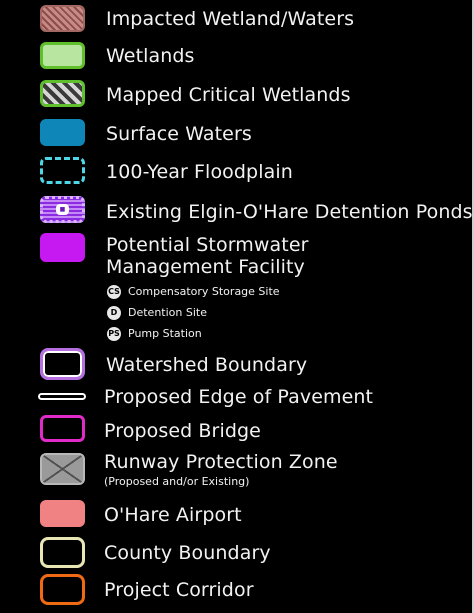 This screenshot has height=613, width=474. Describe the element at coordinates (179, 134) in the screenshot. I see `surface-waters-label: Surface Waters` at that location.